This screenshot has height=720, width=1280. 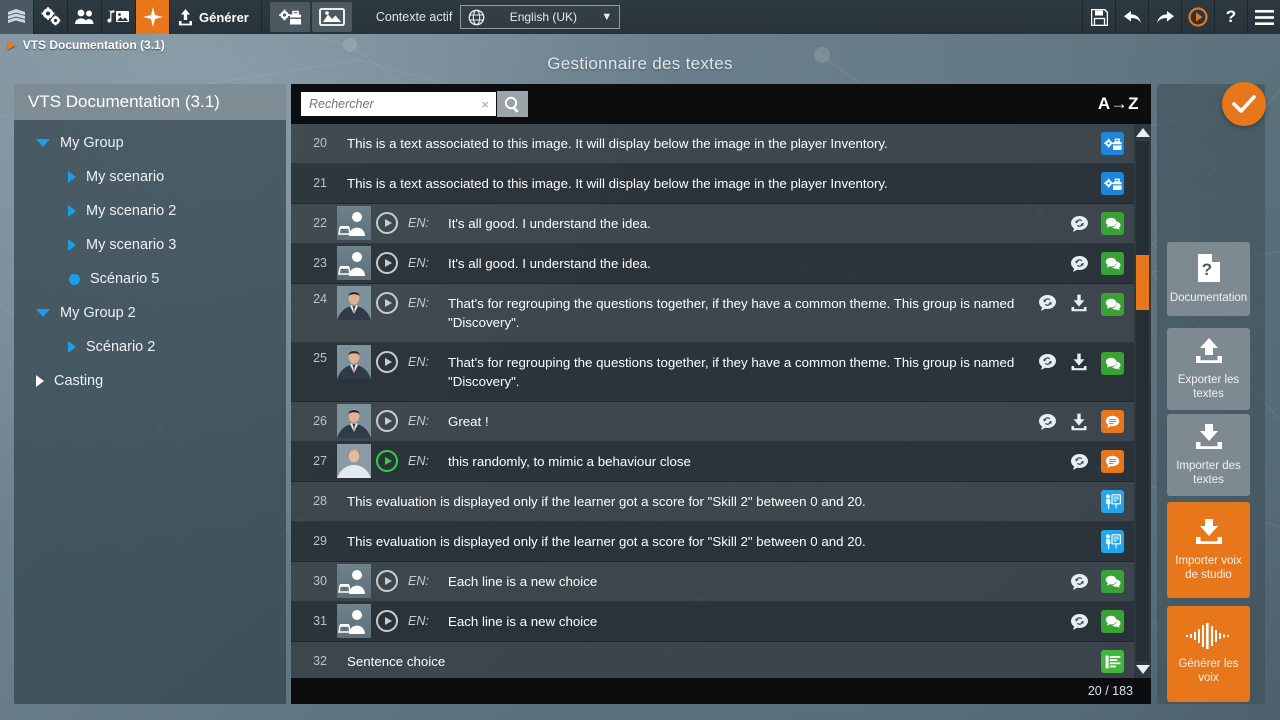 I want to click on redo-icon, so click(x=1164, y=17).